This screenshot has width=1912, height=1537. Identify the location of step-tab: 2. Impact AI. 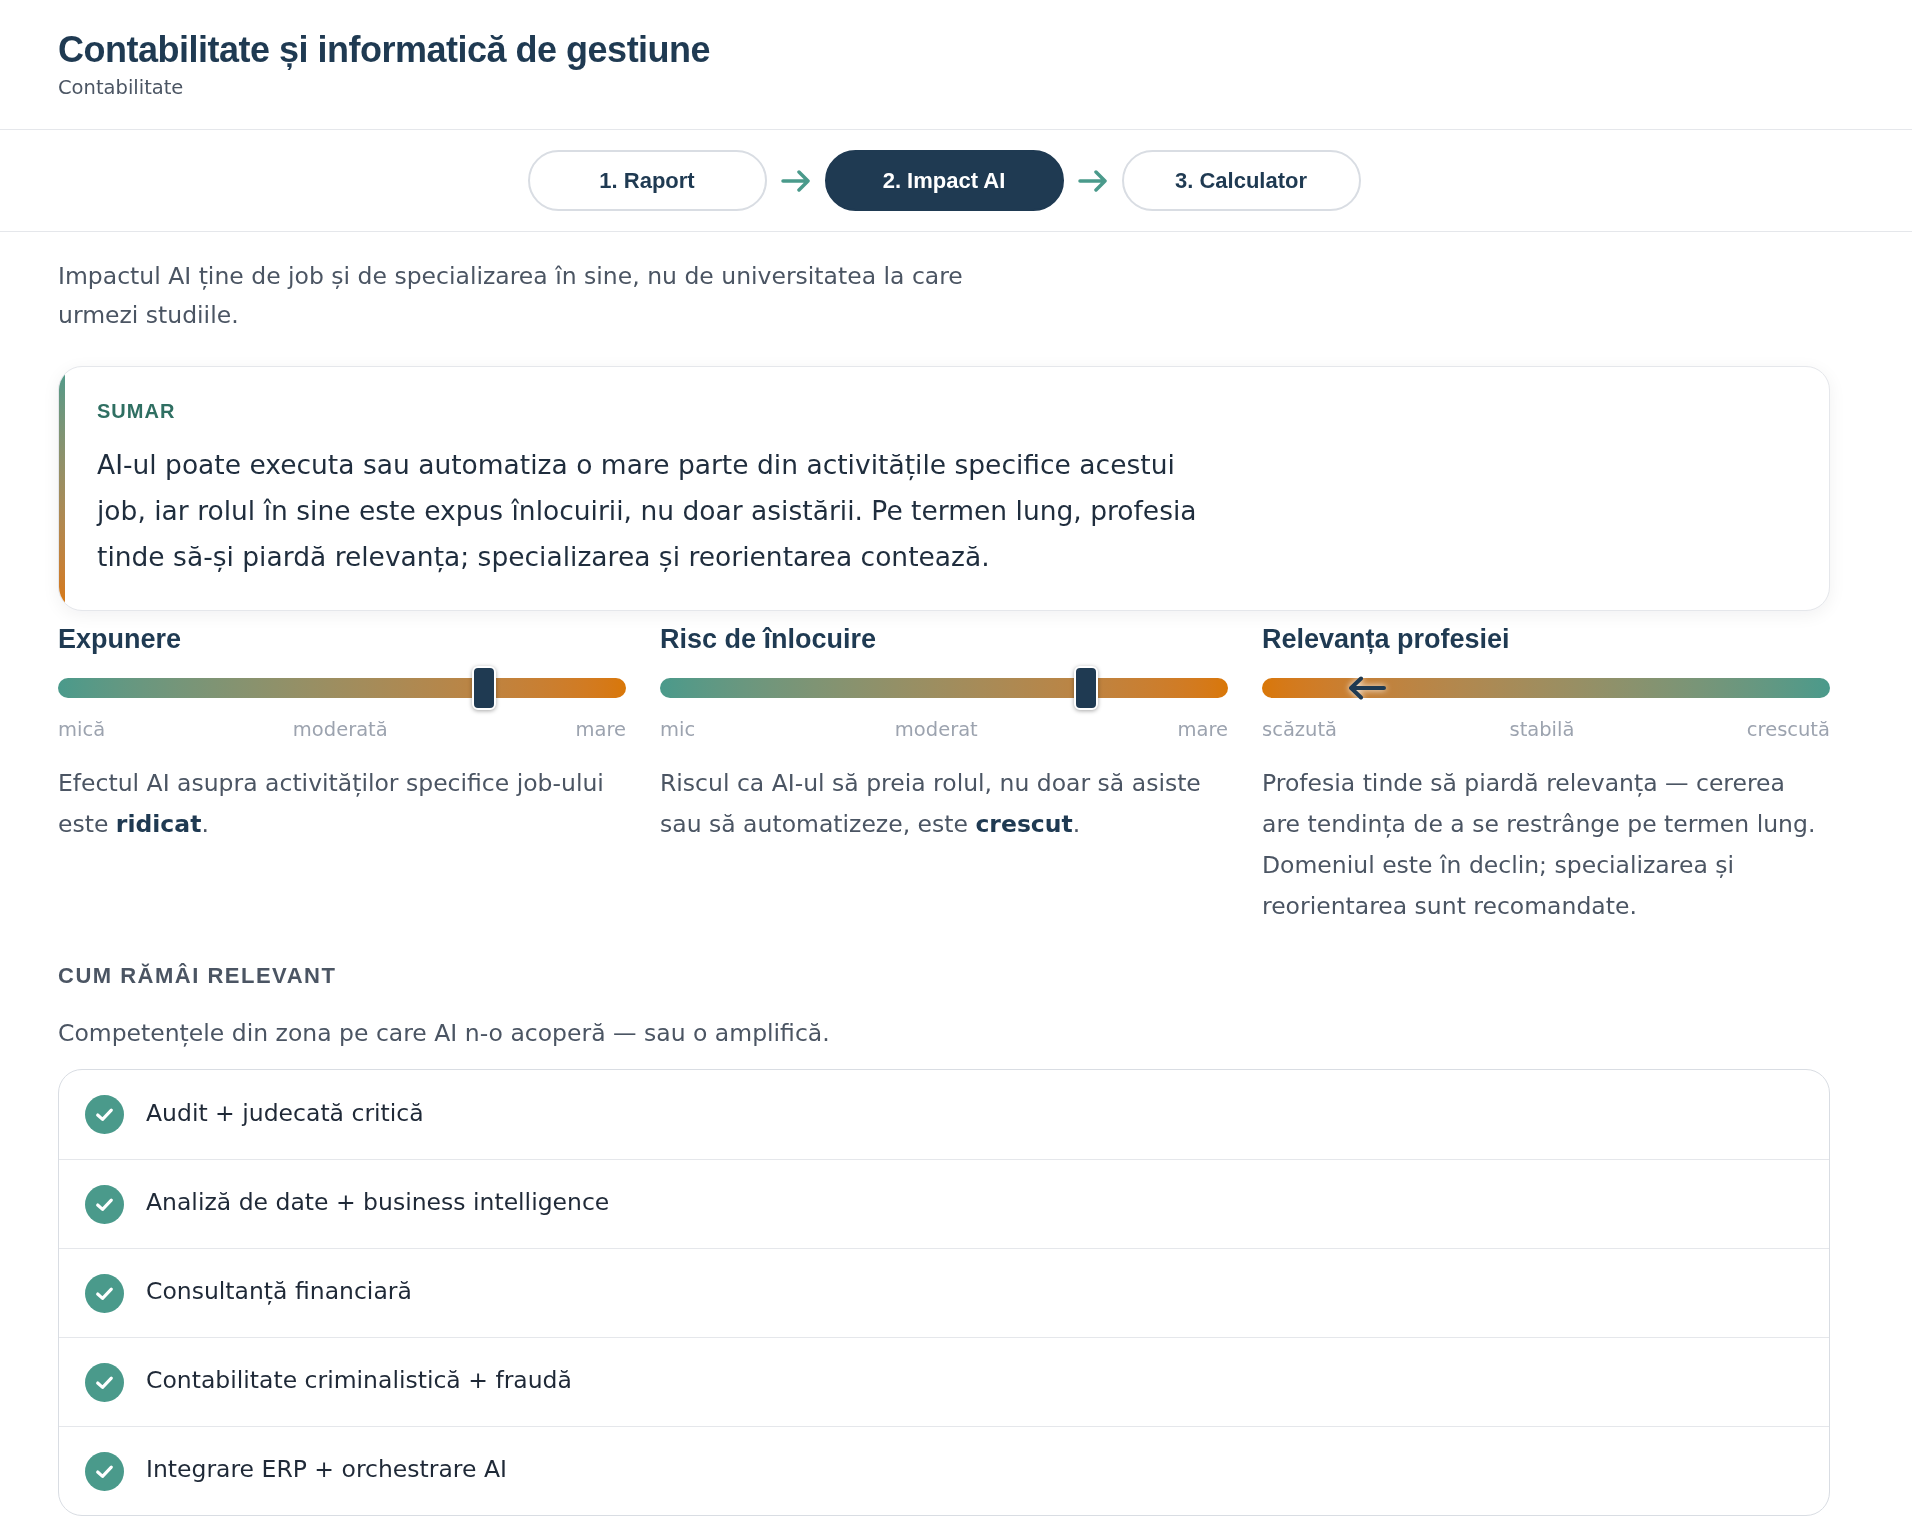
(944, 180).